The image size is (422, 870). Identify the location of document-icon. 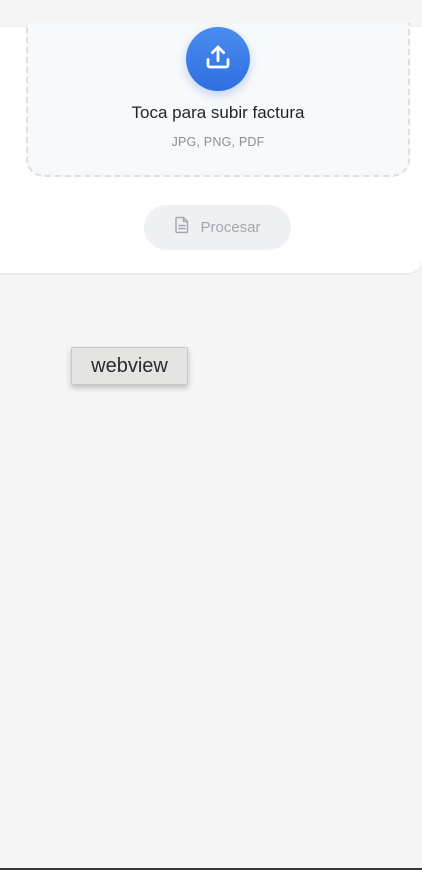
(182, 227).